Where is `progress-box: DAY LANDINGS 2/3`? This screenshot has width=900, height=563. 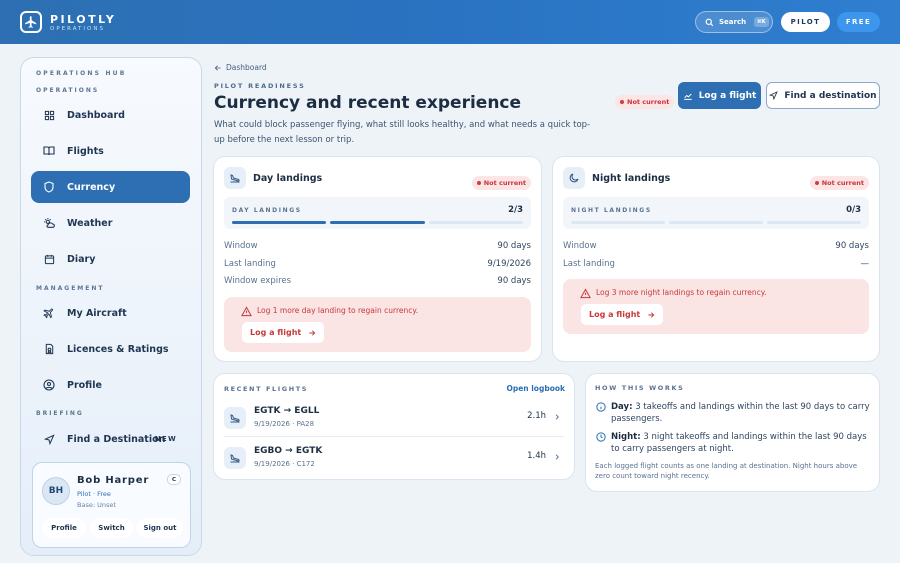 progress-box: DAY LANDINGS 2/3 is located at coordinates (377, 213).